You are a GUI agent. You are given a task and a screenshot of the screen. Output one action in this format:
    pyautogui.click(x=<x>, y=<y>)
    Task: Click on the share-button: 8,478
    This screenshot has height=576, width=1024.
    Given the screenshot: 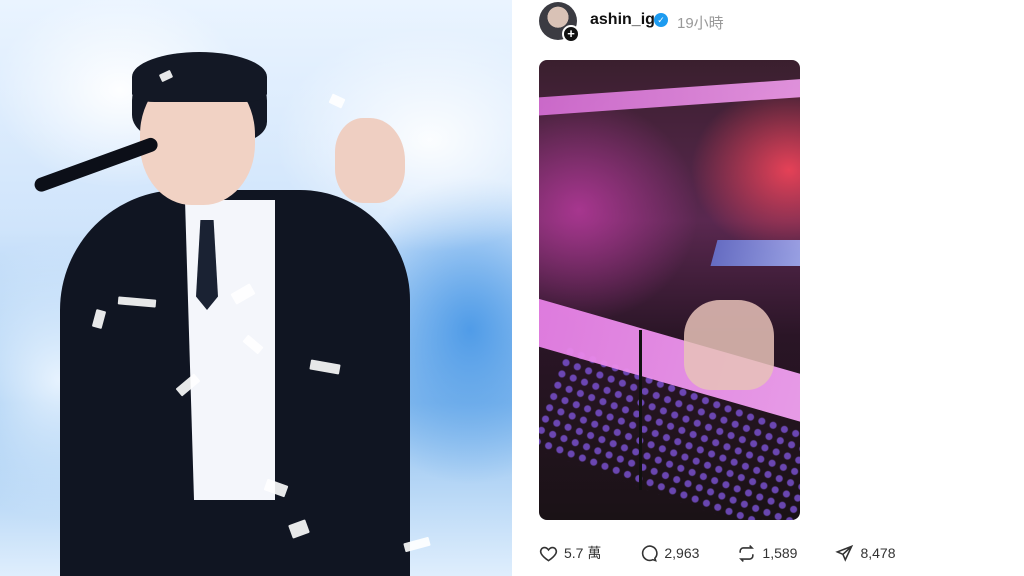 What is the action you would take?
    pyautogui.click(x=865, y=553)
    